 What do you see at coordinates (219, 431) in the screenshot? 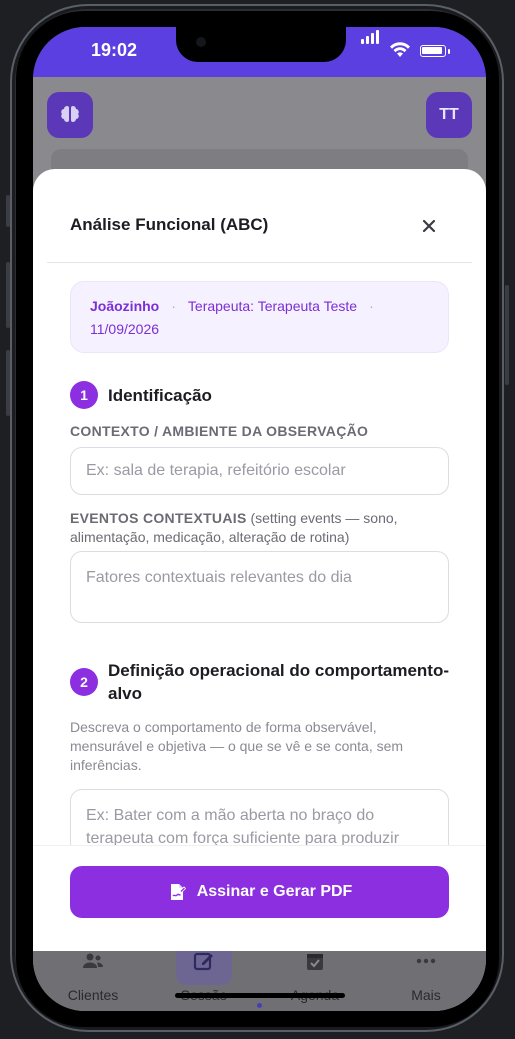
I see `context-label: CONTEXTO / AMBIENTE DA OBSERVAÇÃO` at bounding box center [219, 431].